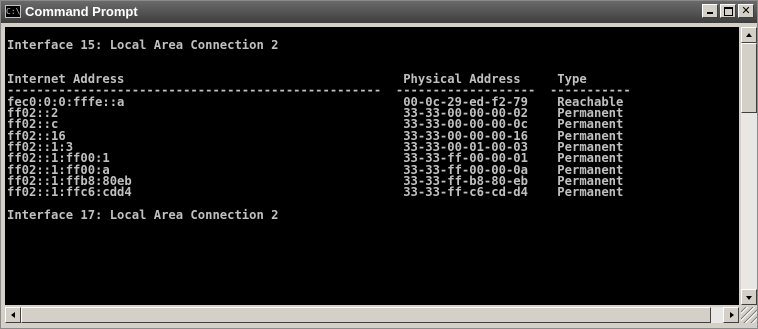 The height and width of the screenshot is (329, 758). I want to click on arrow-left-icon, so click(13, 315).